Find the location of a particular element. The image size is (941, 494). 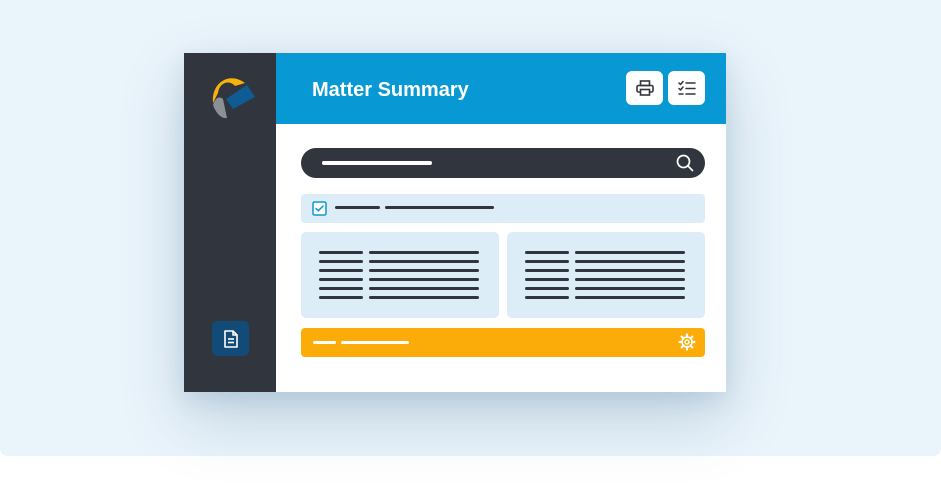

checklist-button is located at coordinates (686, 88).